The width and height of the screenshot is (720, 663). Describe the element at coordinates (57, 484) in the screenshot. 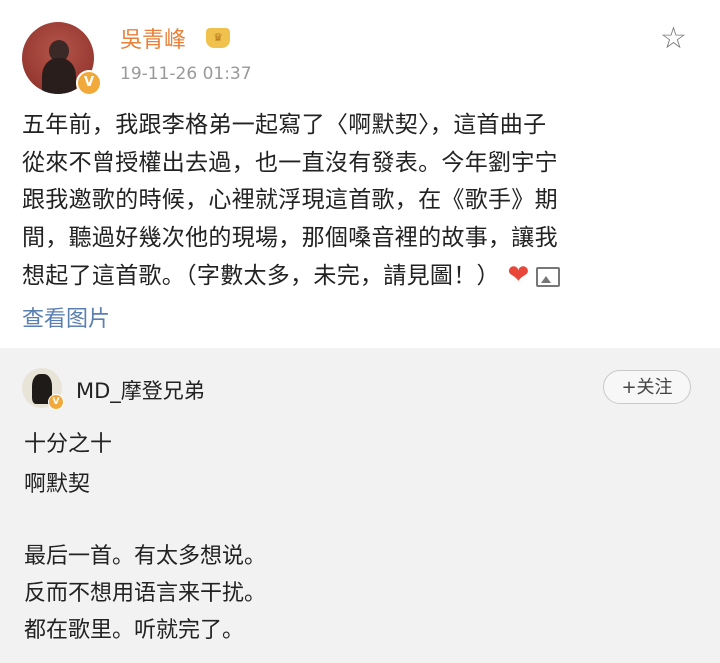

I see `comment-line: 啊默契` at that location.